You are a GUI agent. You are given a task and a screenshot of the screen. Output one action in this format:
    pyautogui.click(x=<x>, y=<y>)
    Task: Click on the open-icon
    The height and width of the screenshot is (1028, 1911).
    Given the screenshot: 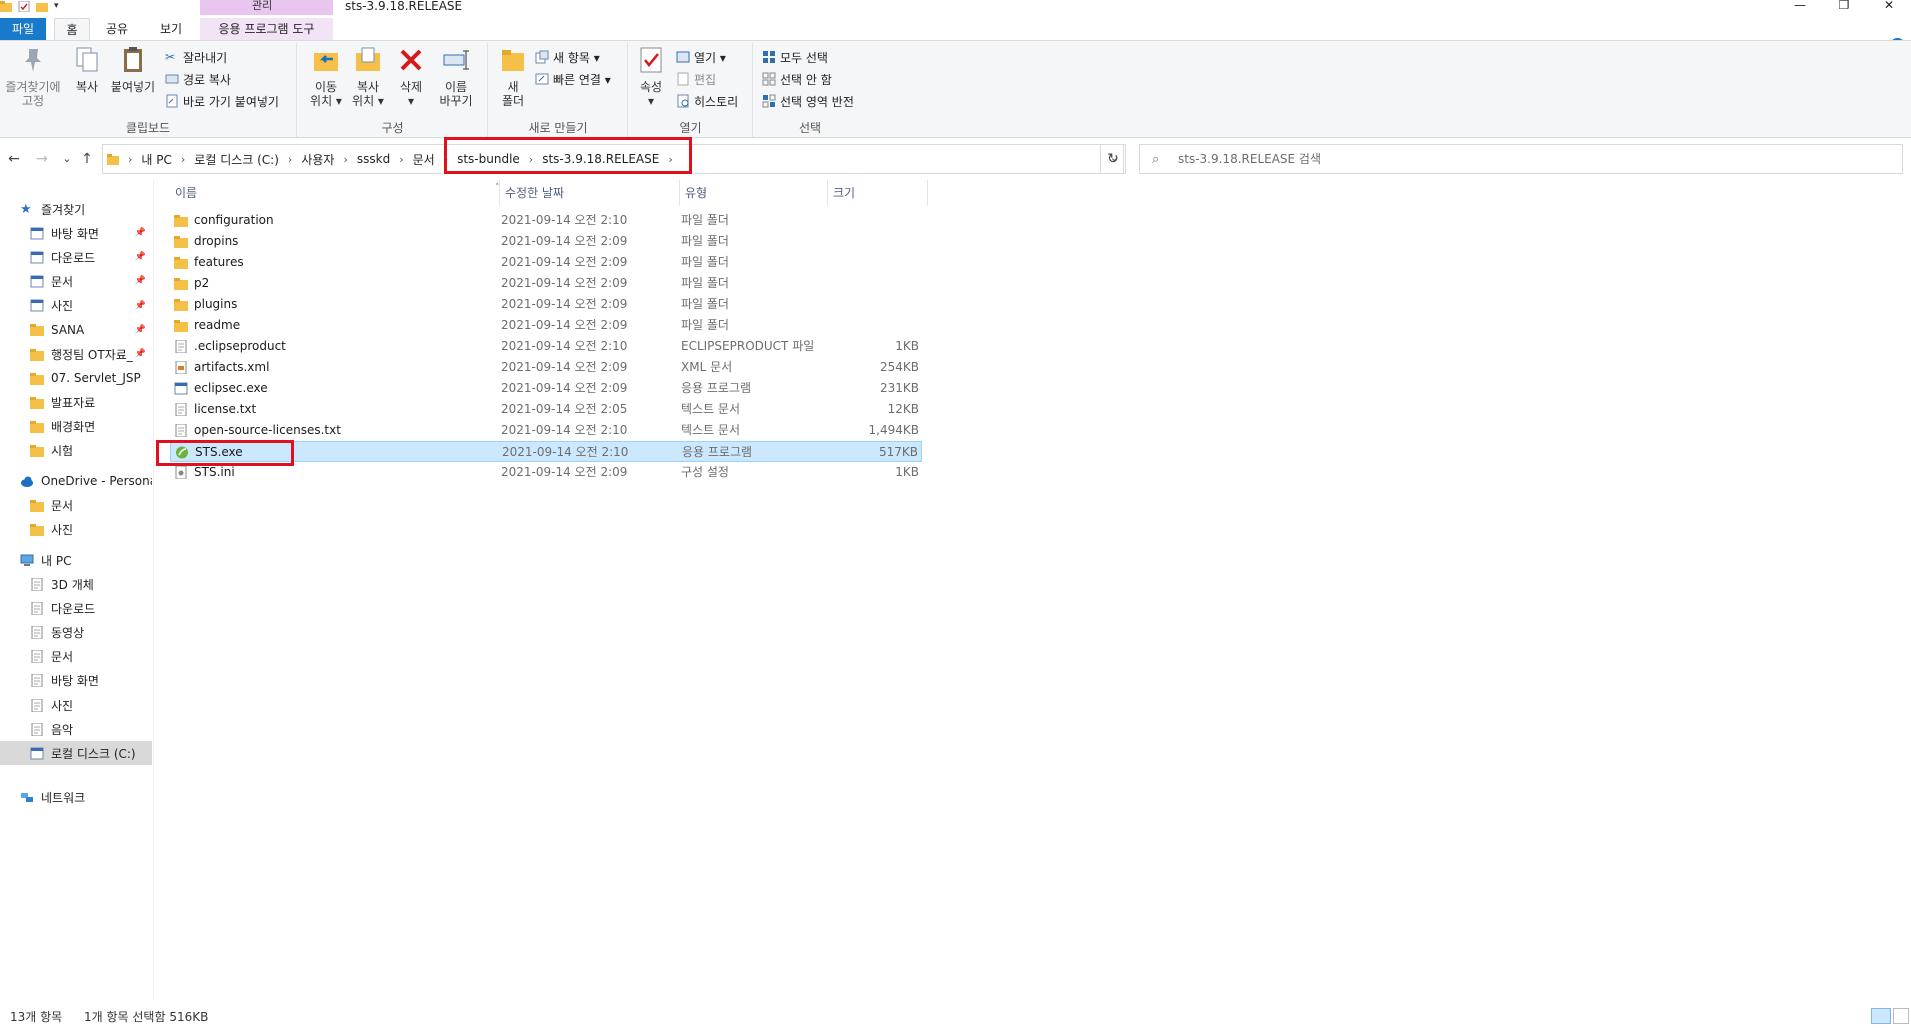 What is the action you would take?
    pyautogui.click(x=683, y=57)
    